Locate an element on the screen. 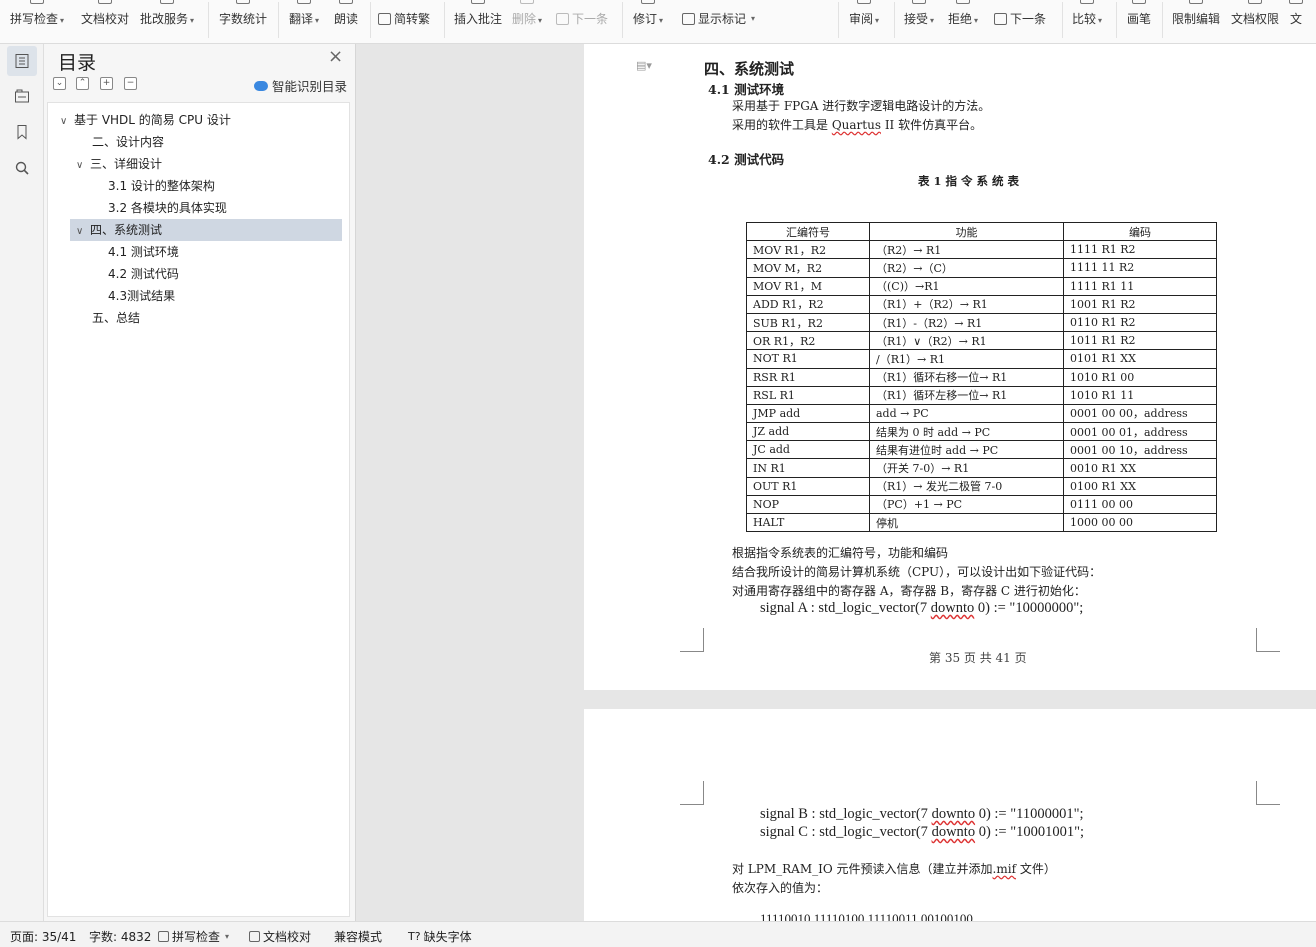 Image resolution: width=1316 pixels, height=947 pixels. batch-service-icon is located at coordinates (167, 2).